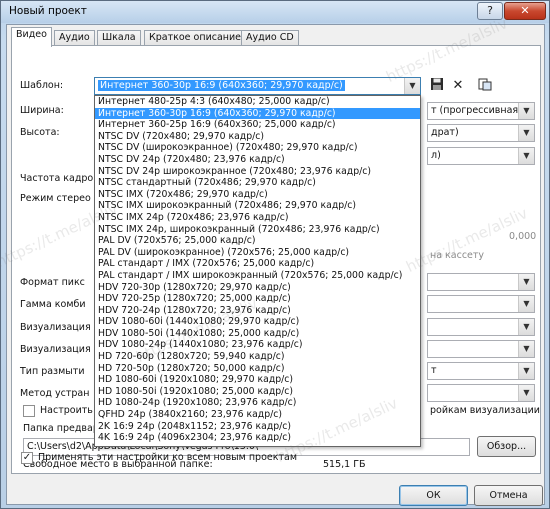 Image resolution: width=550 pixels, height=509 pixels. I want to click on template-option: NTSC IMX (720x486; 29,970 кадр/с), so click(257, 195).